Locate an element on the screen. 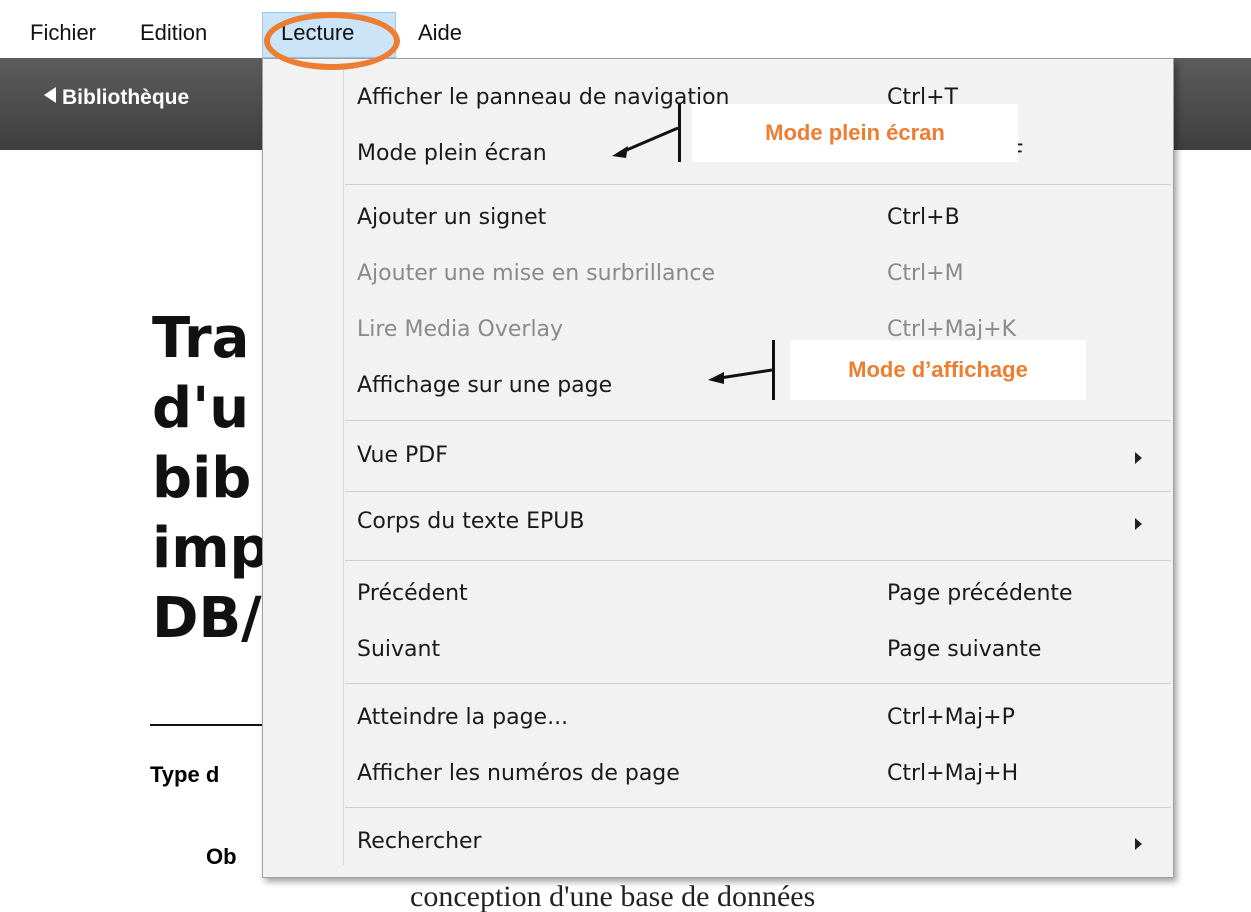 The height and width of the screenshot is (912, 1251). arrow-display-mode is located at coordinates (746, 374).